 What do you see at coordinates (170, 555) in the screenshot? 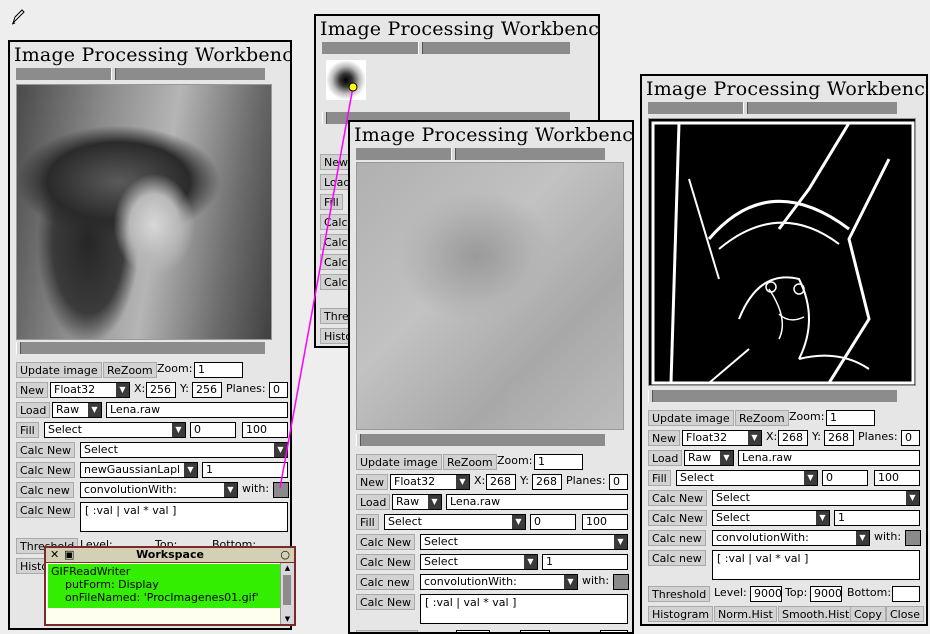
I see `workspace-titlebar: ✕ ▣ Workspace ○` at bounding box center [170, 555].